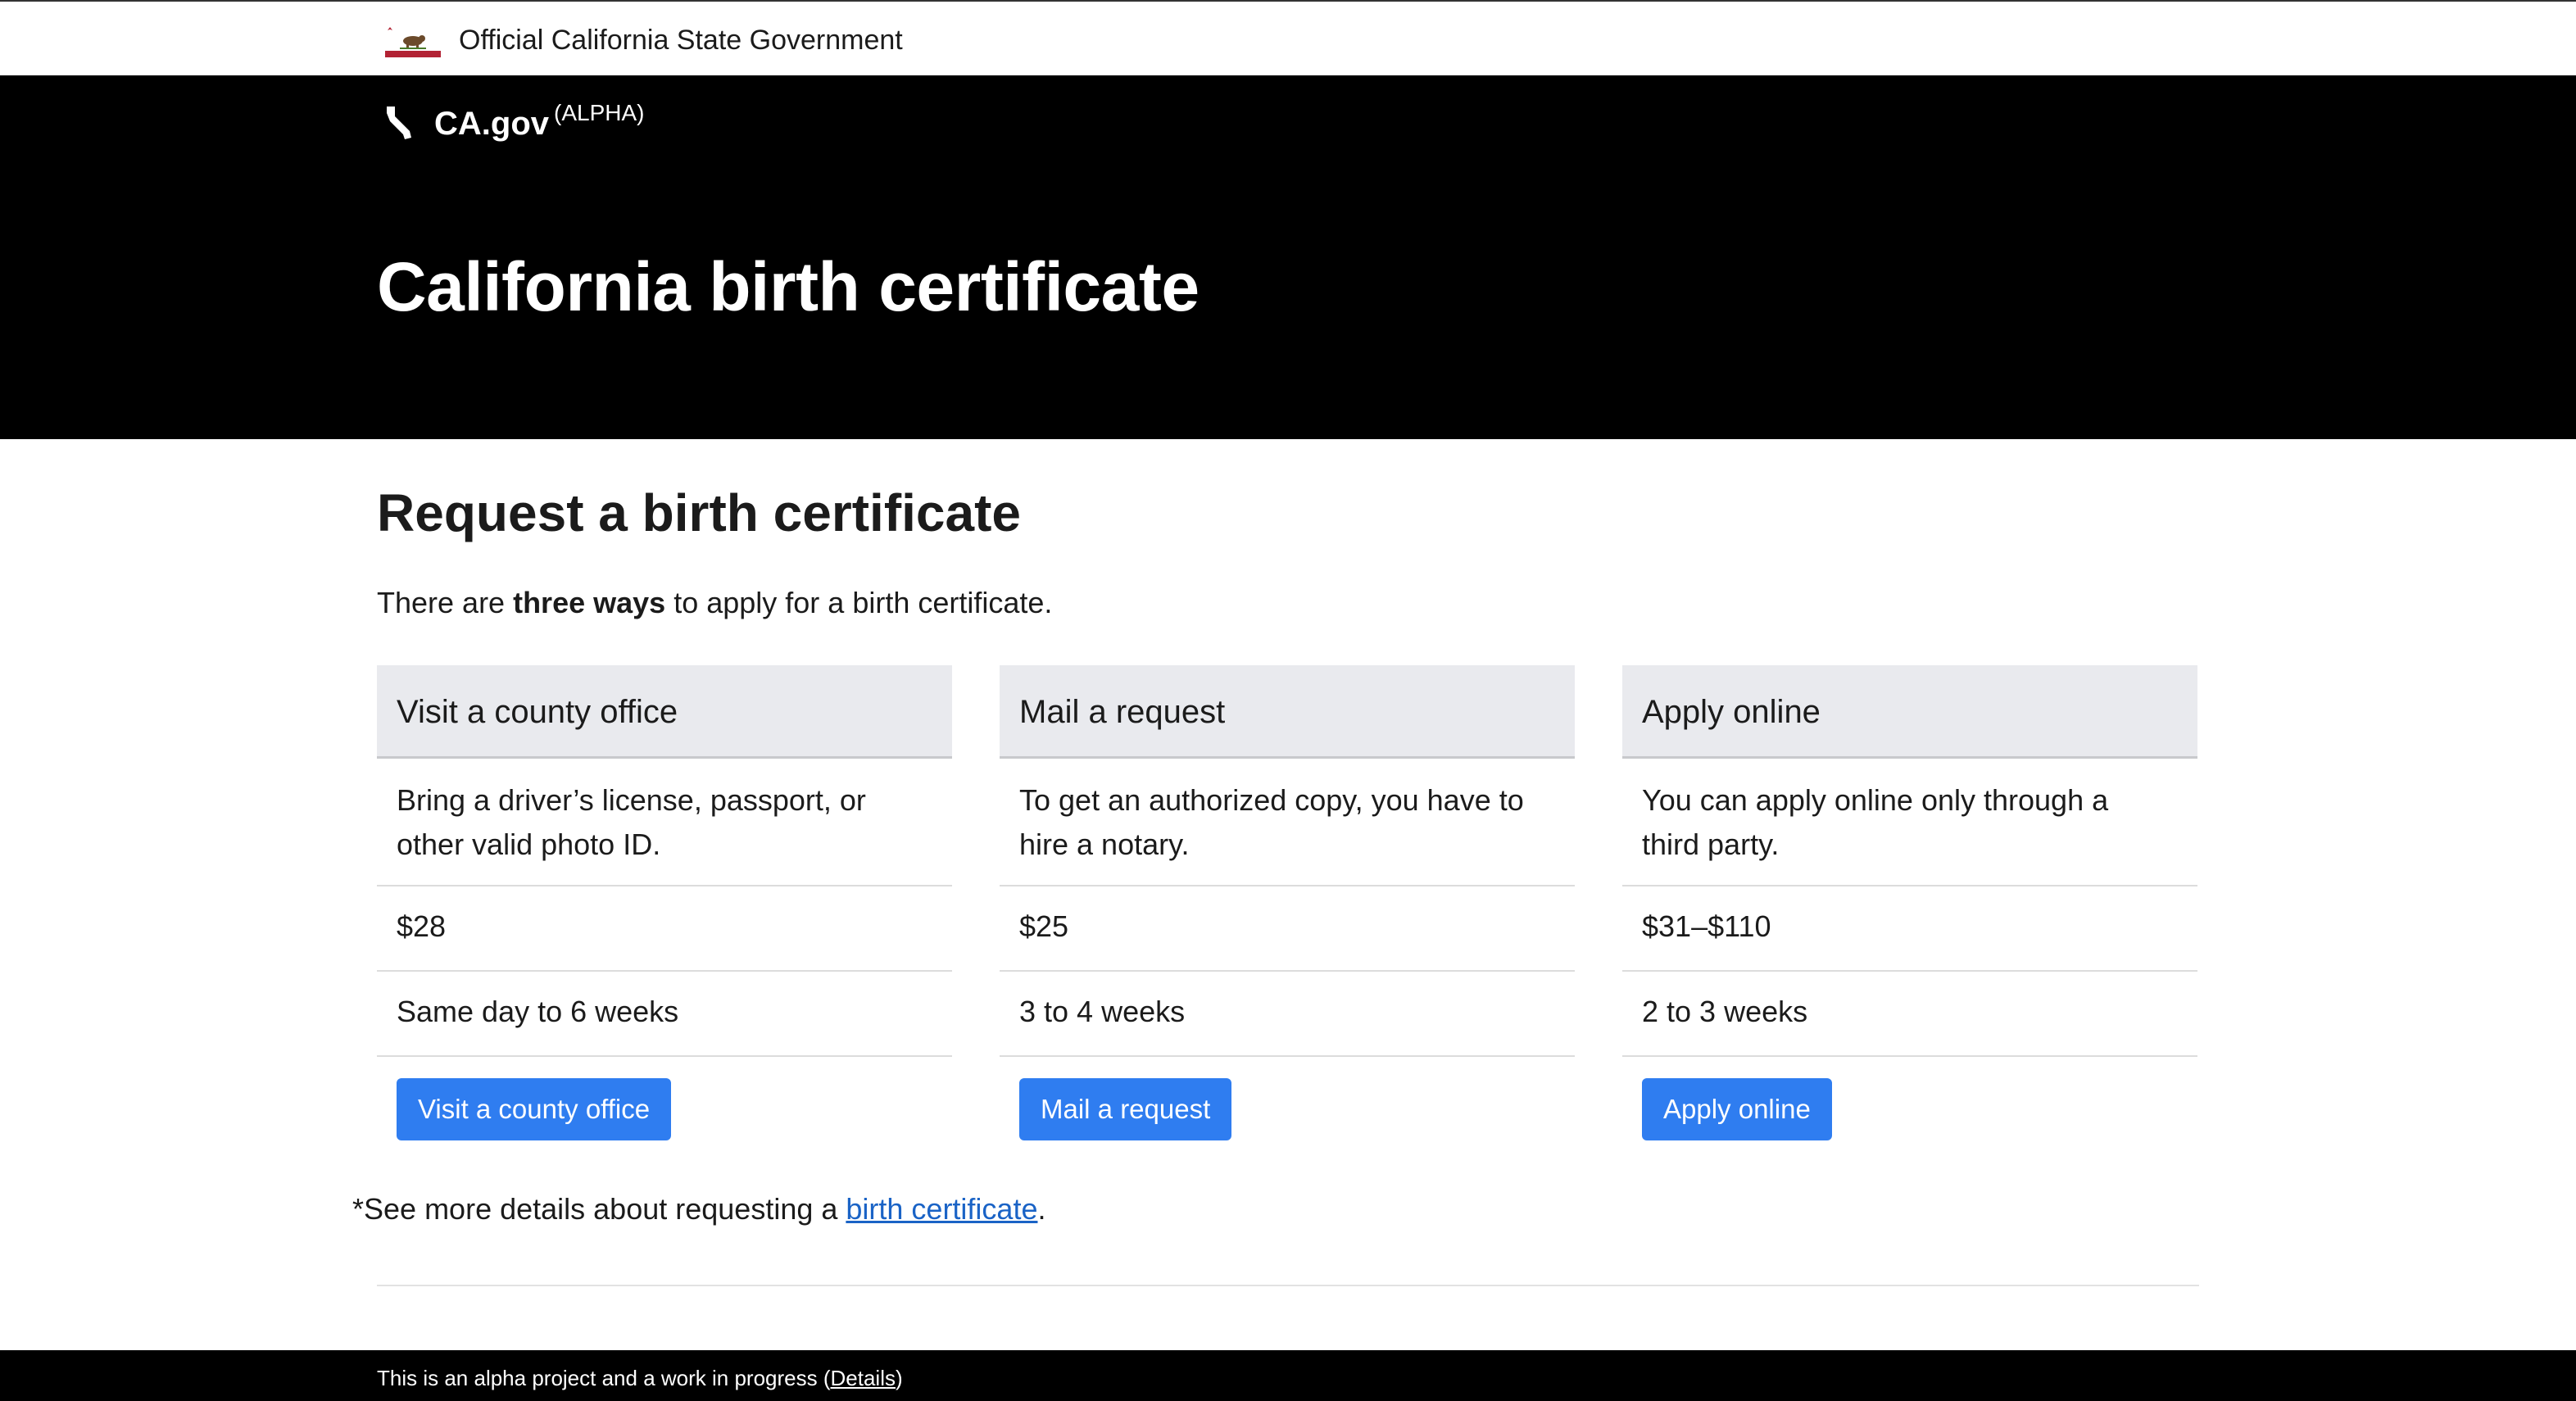  I want to click on card-price: $28, so click(422, 926).